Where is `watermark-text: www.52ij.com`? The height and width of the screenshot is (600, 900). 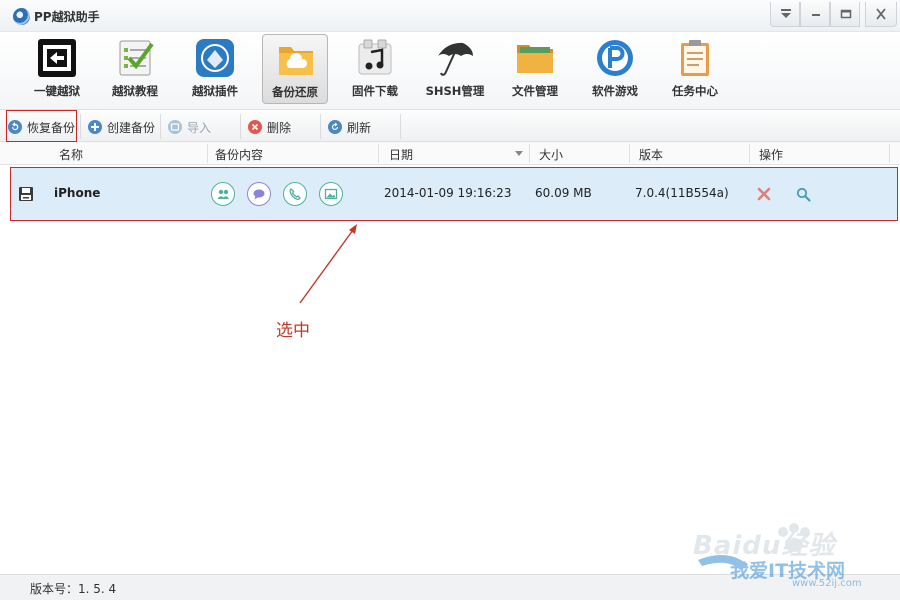
watermark-text: www.52ij.com is located at coordinates (827, 583).